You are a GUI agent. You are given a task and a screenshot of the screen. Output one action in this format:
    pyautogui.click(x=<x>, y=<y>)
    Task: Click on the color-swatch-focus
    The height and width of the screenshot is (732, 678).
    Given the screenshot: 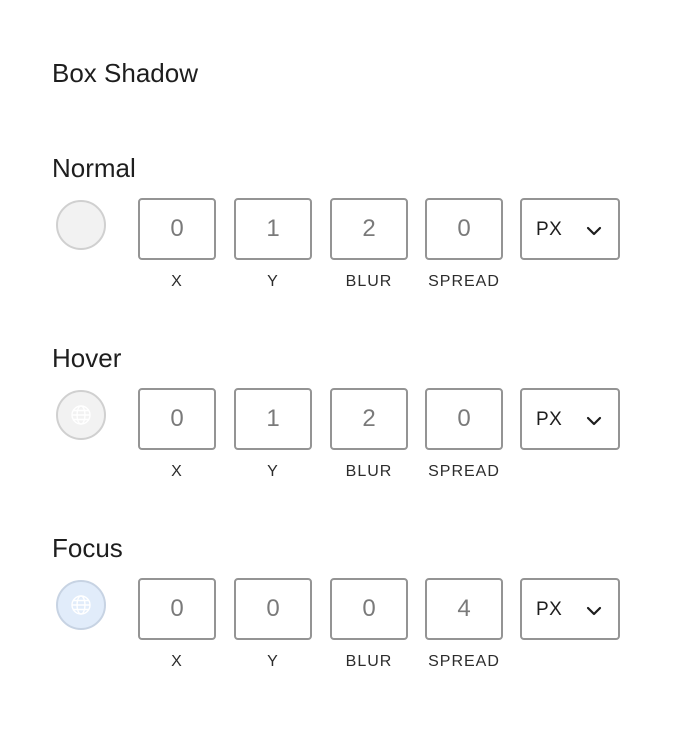 What is the action you would take?
    pyautogui.click(x=81, y=605)
    